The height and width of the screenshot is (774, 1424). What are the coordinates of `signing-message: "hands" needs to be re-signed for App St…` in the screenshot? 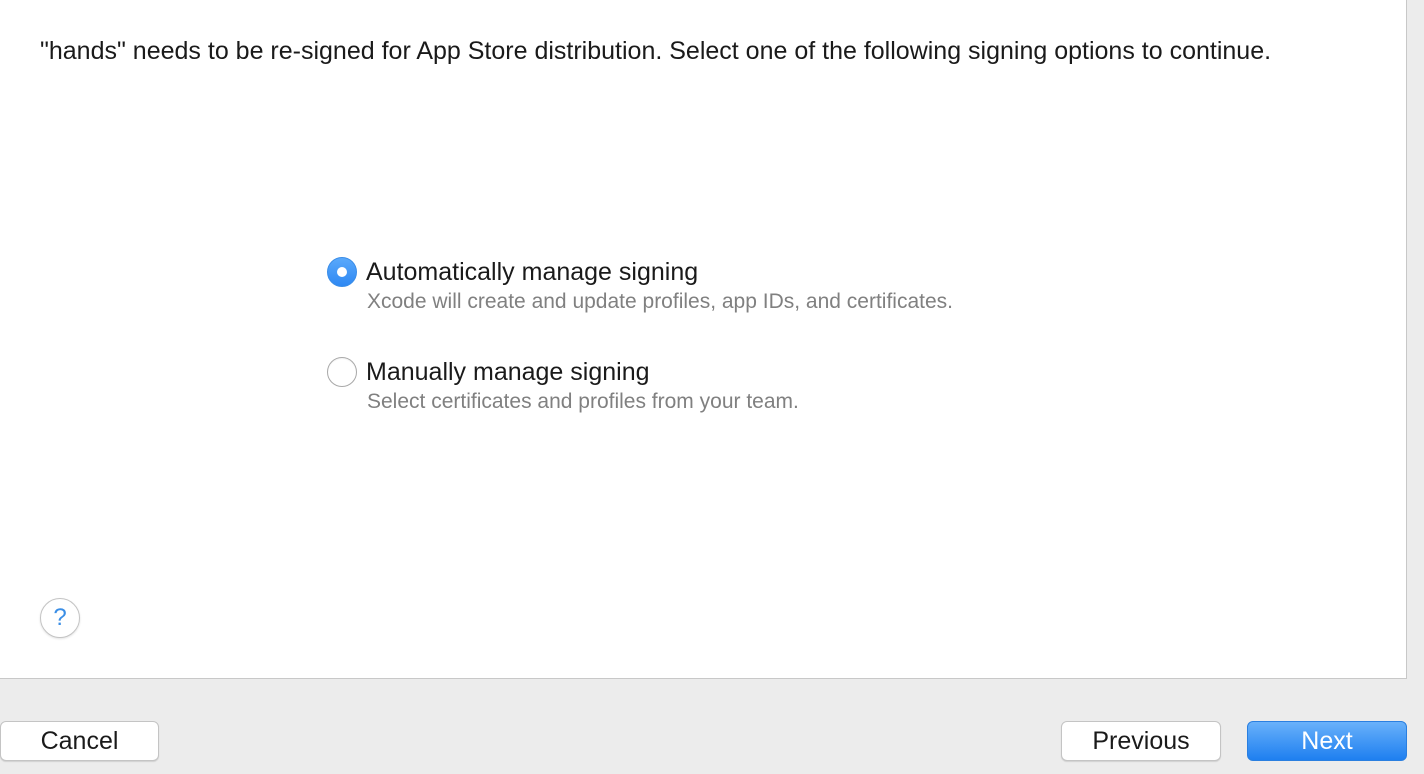 It's located at (656, 51).